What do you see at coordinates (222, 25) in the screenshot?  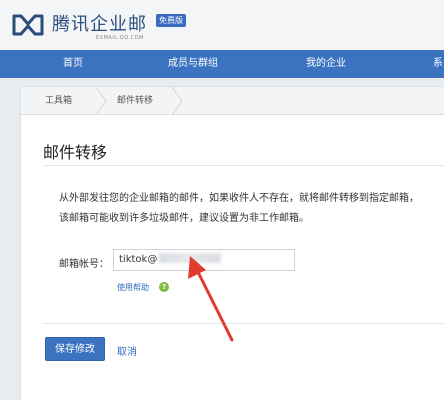 I see `app-header: 腾讯企业邮 免费版 EXMAIL.QQ.COM` at bounding box center [222, 25].